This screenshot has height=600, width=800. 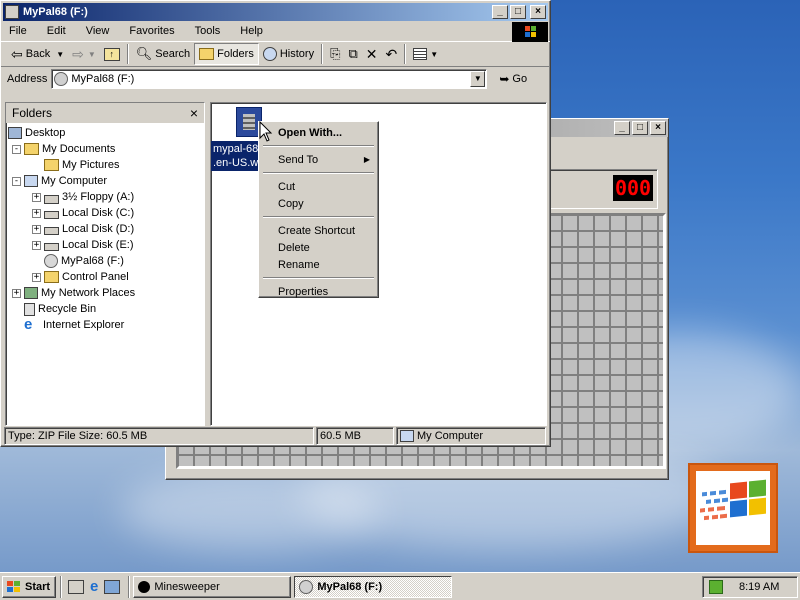 I want to click on search-button: 🔍︎ Search, so click(x=163, y=54).